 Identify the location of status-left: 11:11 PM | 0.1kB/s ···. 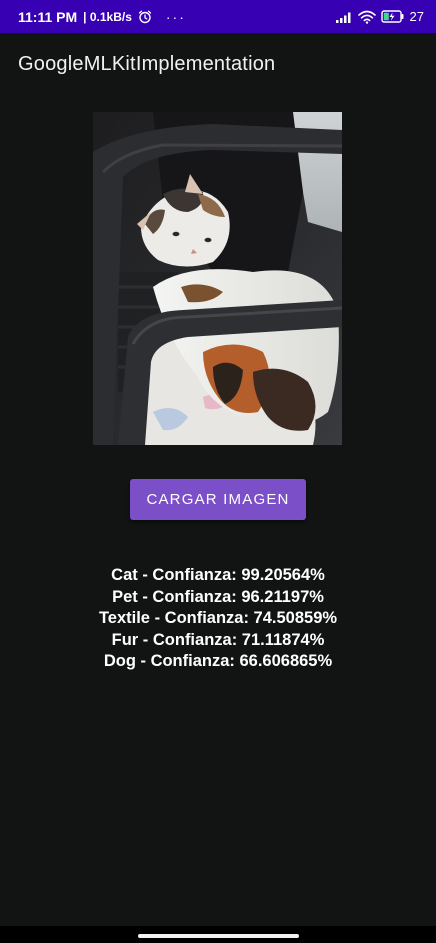
(102, 17).